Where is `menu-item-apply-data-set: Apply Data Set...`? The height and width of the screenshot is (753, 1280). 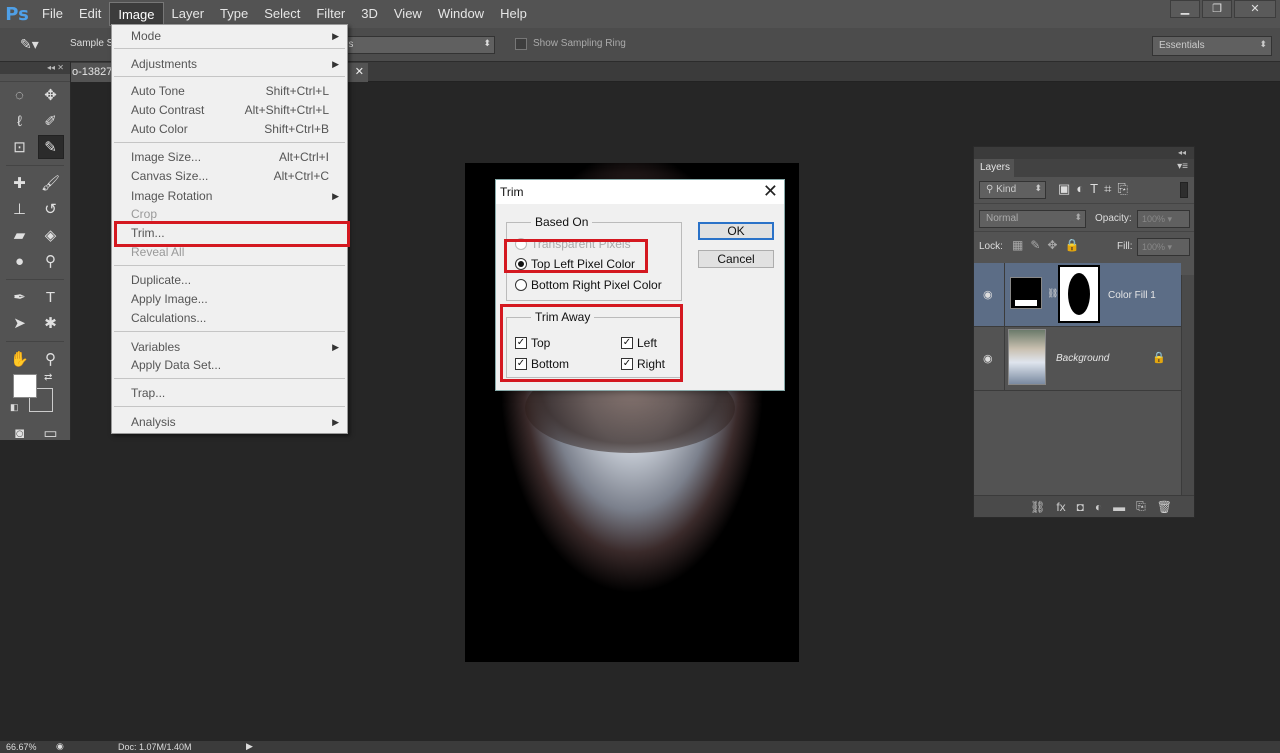 menu-item-apply-data-set: Apply Data Set... is located at coordinates (229, 365).